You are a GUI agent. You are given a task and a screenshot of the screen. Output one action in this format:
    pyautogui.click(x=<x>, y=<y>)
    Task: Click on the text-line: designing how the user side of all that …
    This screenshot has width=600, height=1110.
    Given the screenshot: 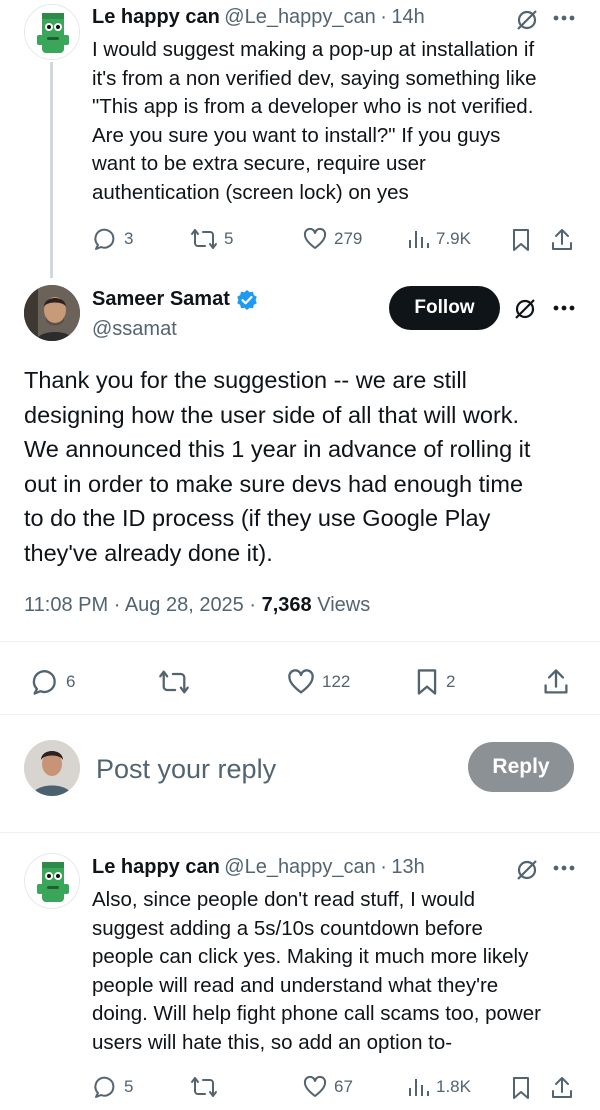 What is the action you would take?
    pyautogui.click(x=272, y=414)
    